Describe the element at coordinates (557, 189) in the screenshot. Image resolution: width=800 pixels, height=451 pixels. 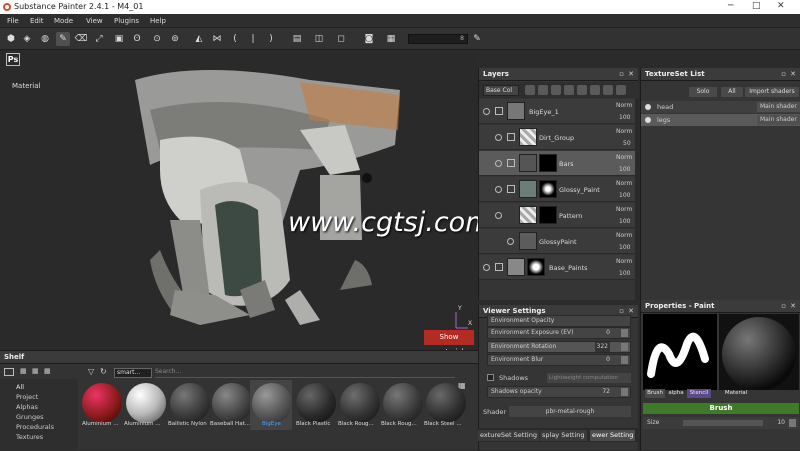
I see `layer-row: Glossy_Paint Norm 100` at that location.